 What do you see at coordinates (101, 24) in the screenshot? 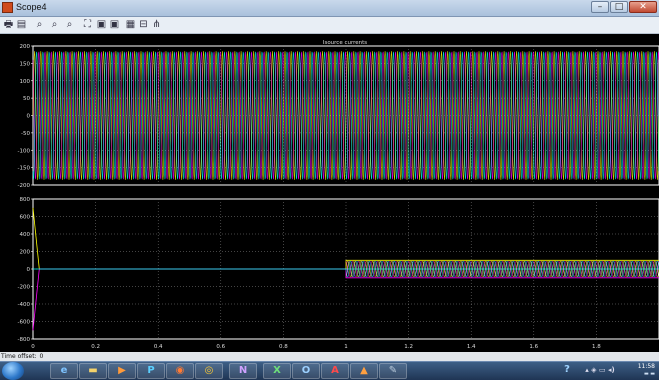
I see `save-axes-icon: ▣` at bounding box center [101, 24].